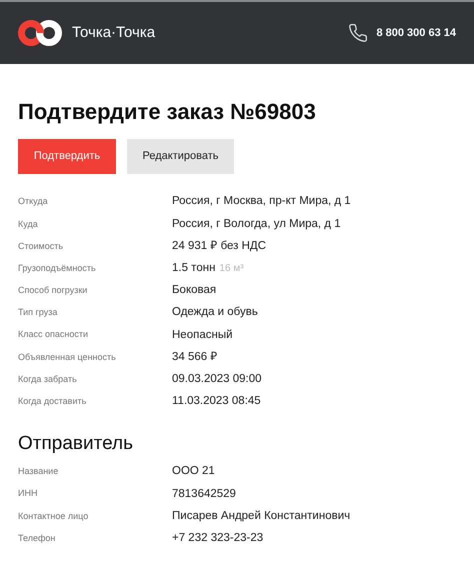 Image resolution: width=474 pixels, height=565 pixels. I want to click on field-value: Одежда и обувь, so click(215, 312).